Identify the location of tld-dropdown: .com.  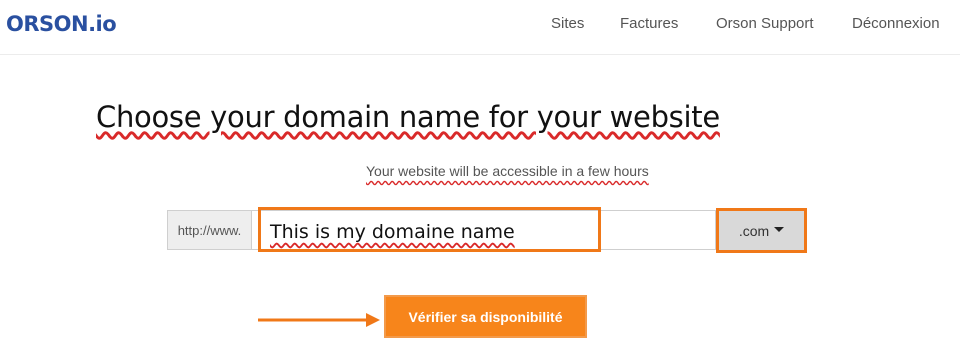
(761, 230).